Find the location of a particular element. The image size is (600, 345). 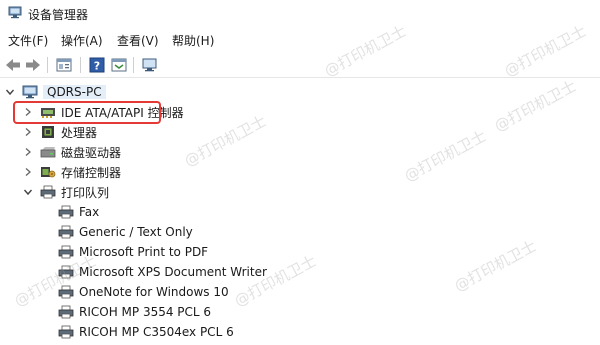

tree-category-disk: 磁盘驱动器 is located at coordinates (71, 152).